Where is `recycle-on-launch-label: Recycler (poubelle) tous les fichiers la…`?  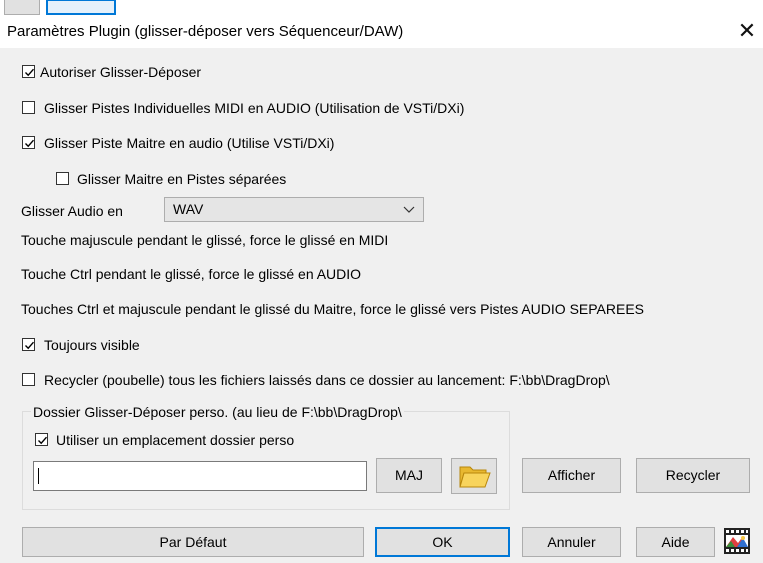
recycle-on-launch-label: Recycler (poubelle) tous les fichiers la… is located at coordinates (327, 380).